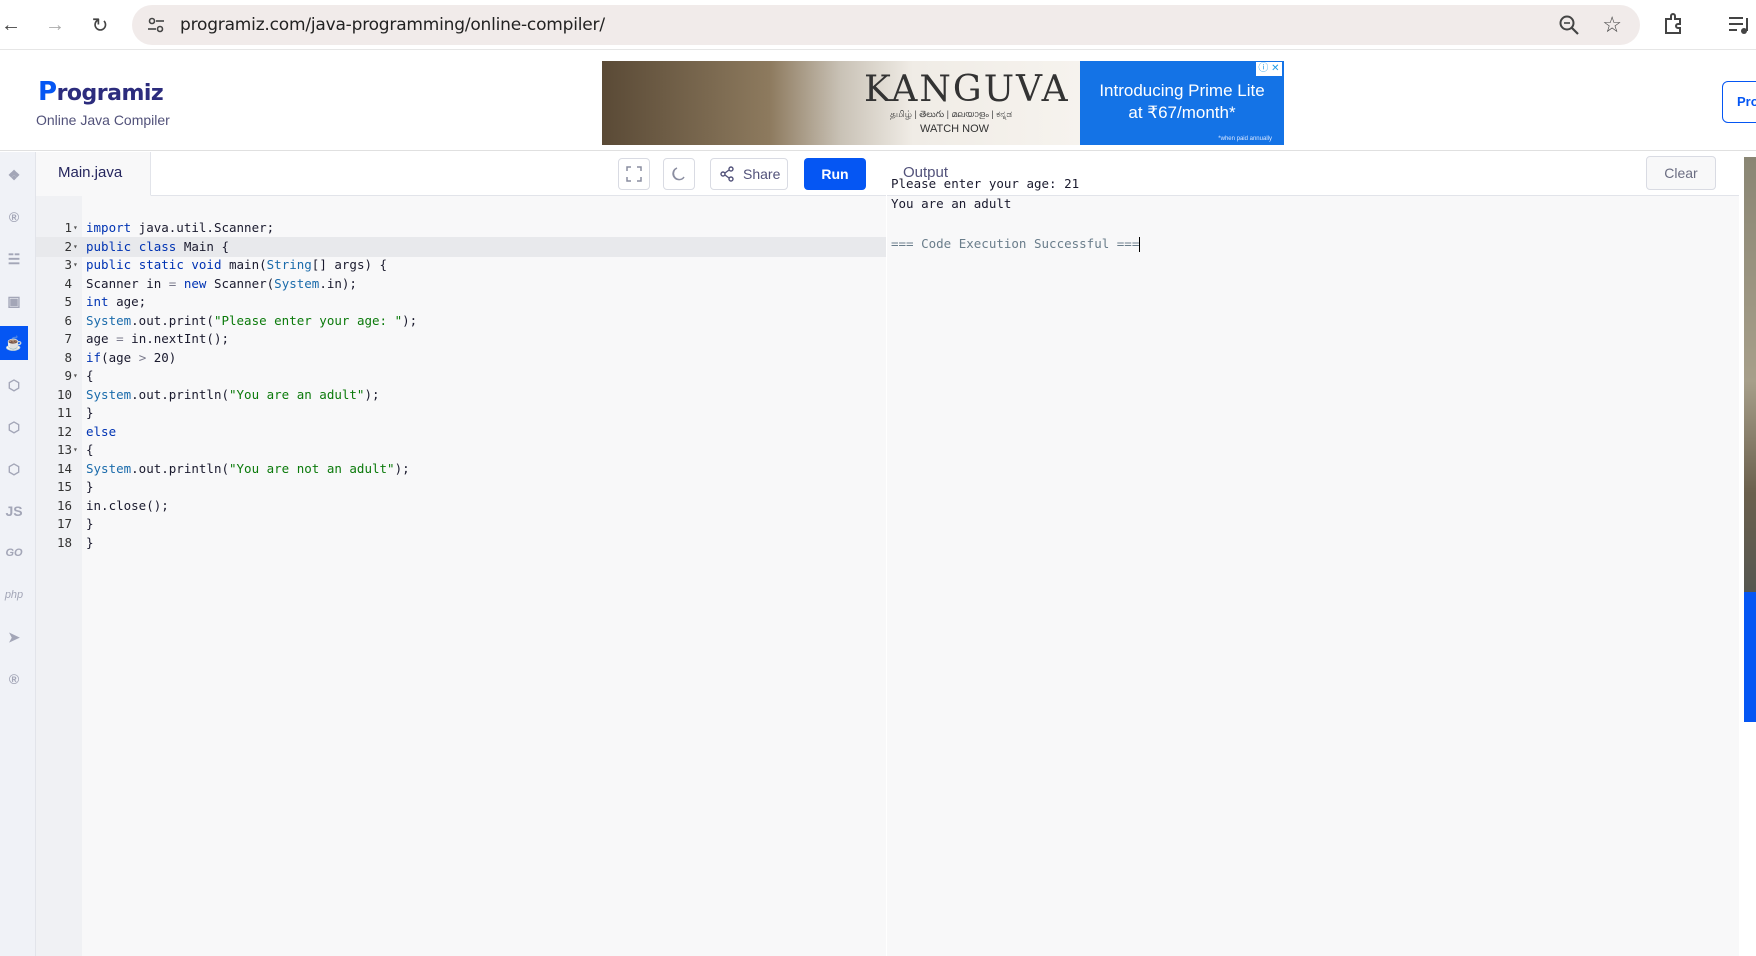 The height and width of the screenshot is (956, 1756). What do you see at coordinates (14, 217) in the screenshot?
I see `r-icon: ®` at bounding box center [14, 217].